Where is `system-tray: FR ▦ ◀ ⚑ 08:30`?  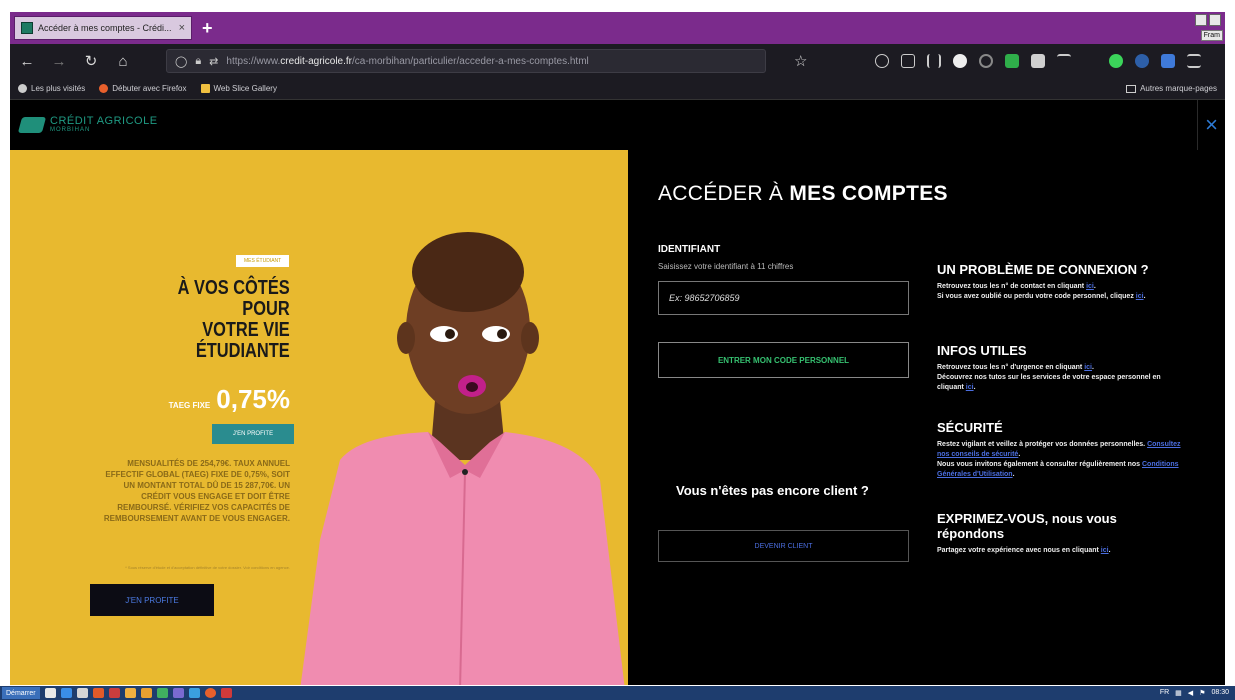
system-tray: FR ▦ ◀ ⚑ 08:30 is located at coordinates (1197, 693).